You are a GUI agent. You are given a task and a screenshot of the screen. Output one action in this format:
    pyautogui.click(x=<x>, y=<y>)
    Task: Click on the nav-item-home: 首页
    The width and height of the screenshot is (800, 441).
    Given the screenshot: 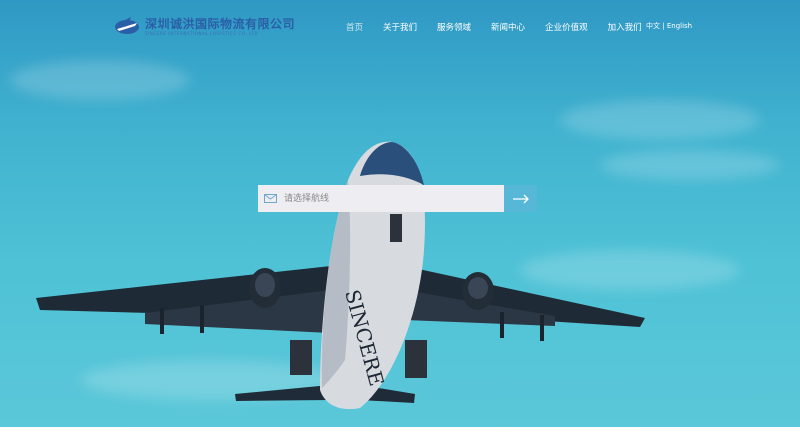 What is the action you would take?
    pyautogui.click(x=354, y=27)
    